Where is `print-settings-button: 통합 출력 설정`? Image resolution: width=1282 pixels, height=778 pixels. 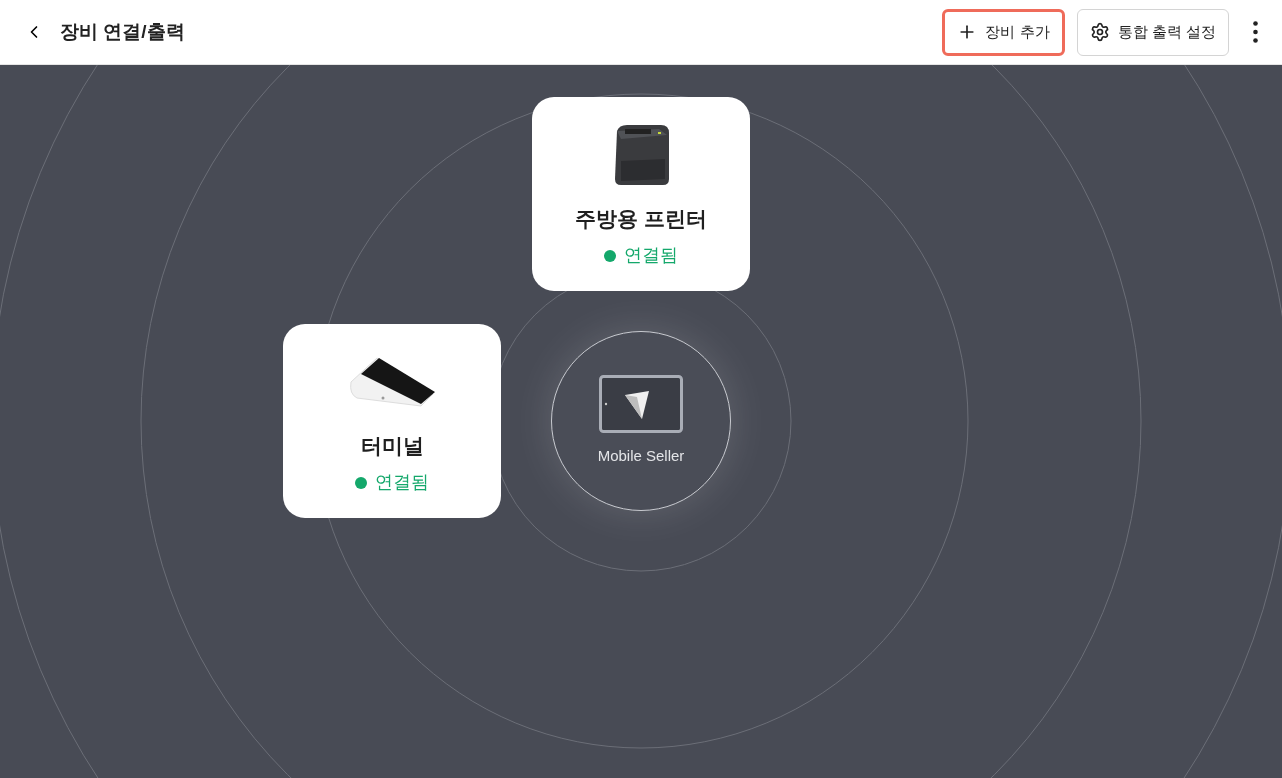
print-settings-button: 통합 출력 설정 is located at coordinates (1152, 32).